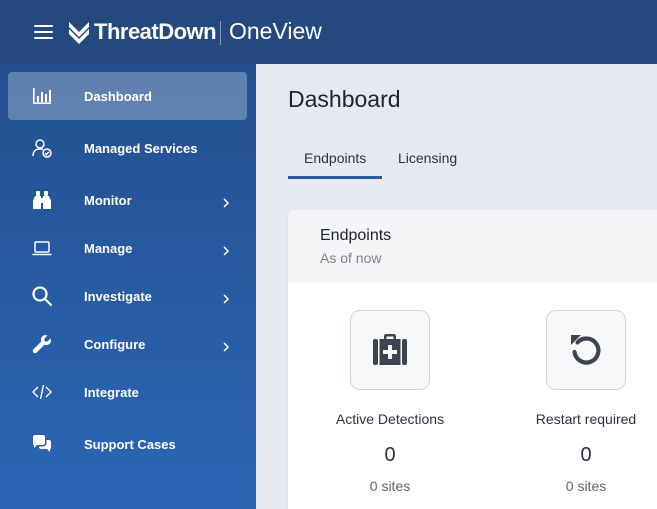  I want to click on sidebar-item-label: Dashboard, so click(118, 96).